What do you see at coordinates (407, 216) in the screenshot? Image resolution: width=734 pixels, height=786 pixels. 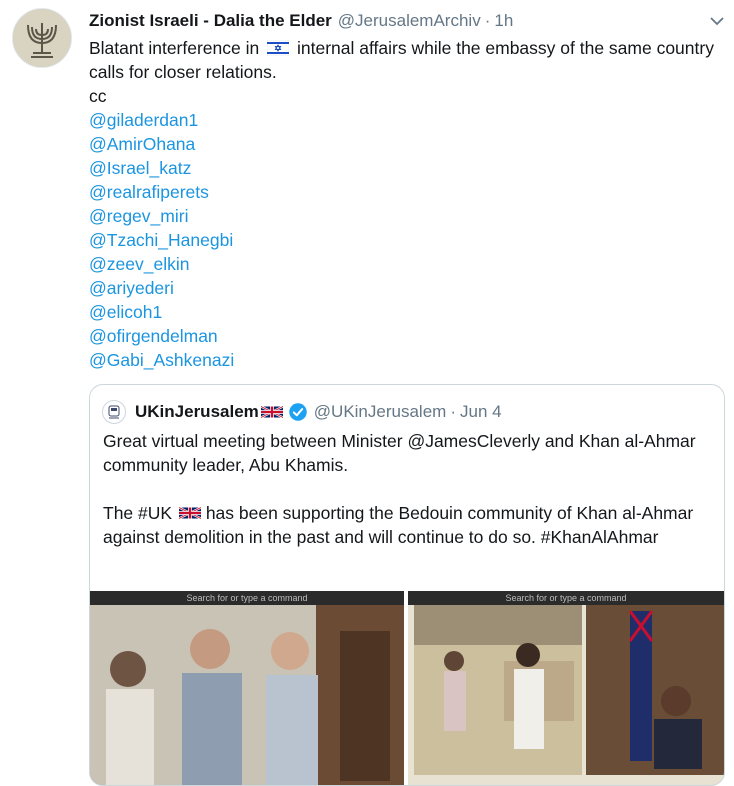 I see `mention-link: @regev_miri` at bounding box center [407, 216].